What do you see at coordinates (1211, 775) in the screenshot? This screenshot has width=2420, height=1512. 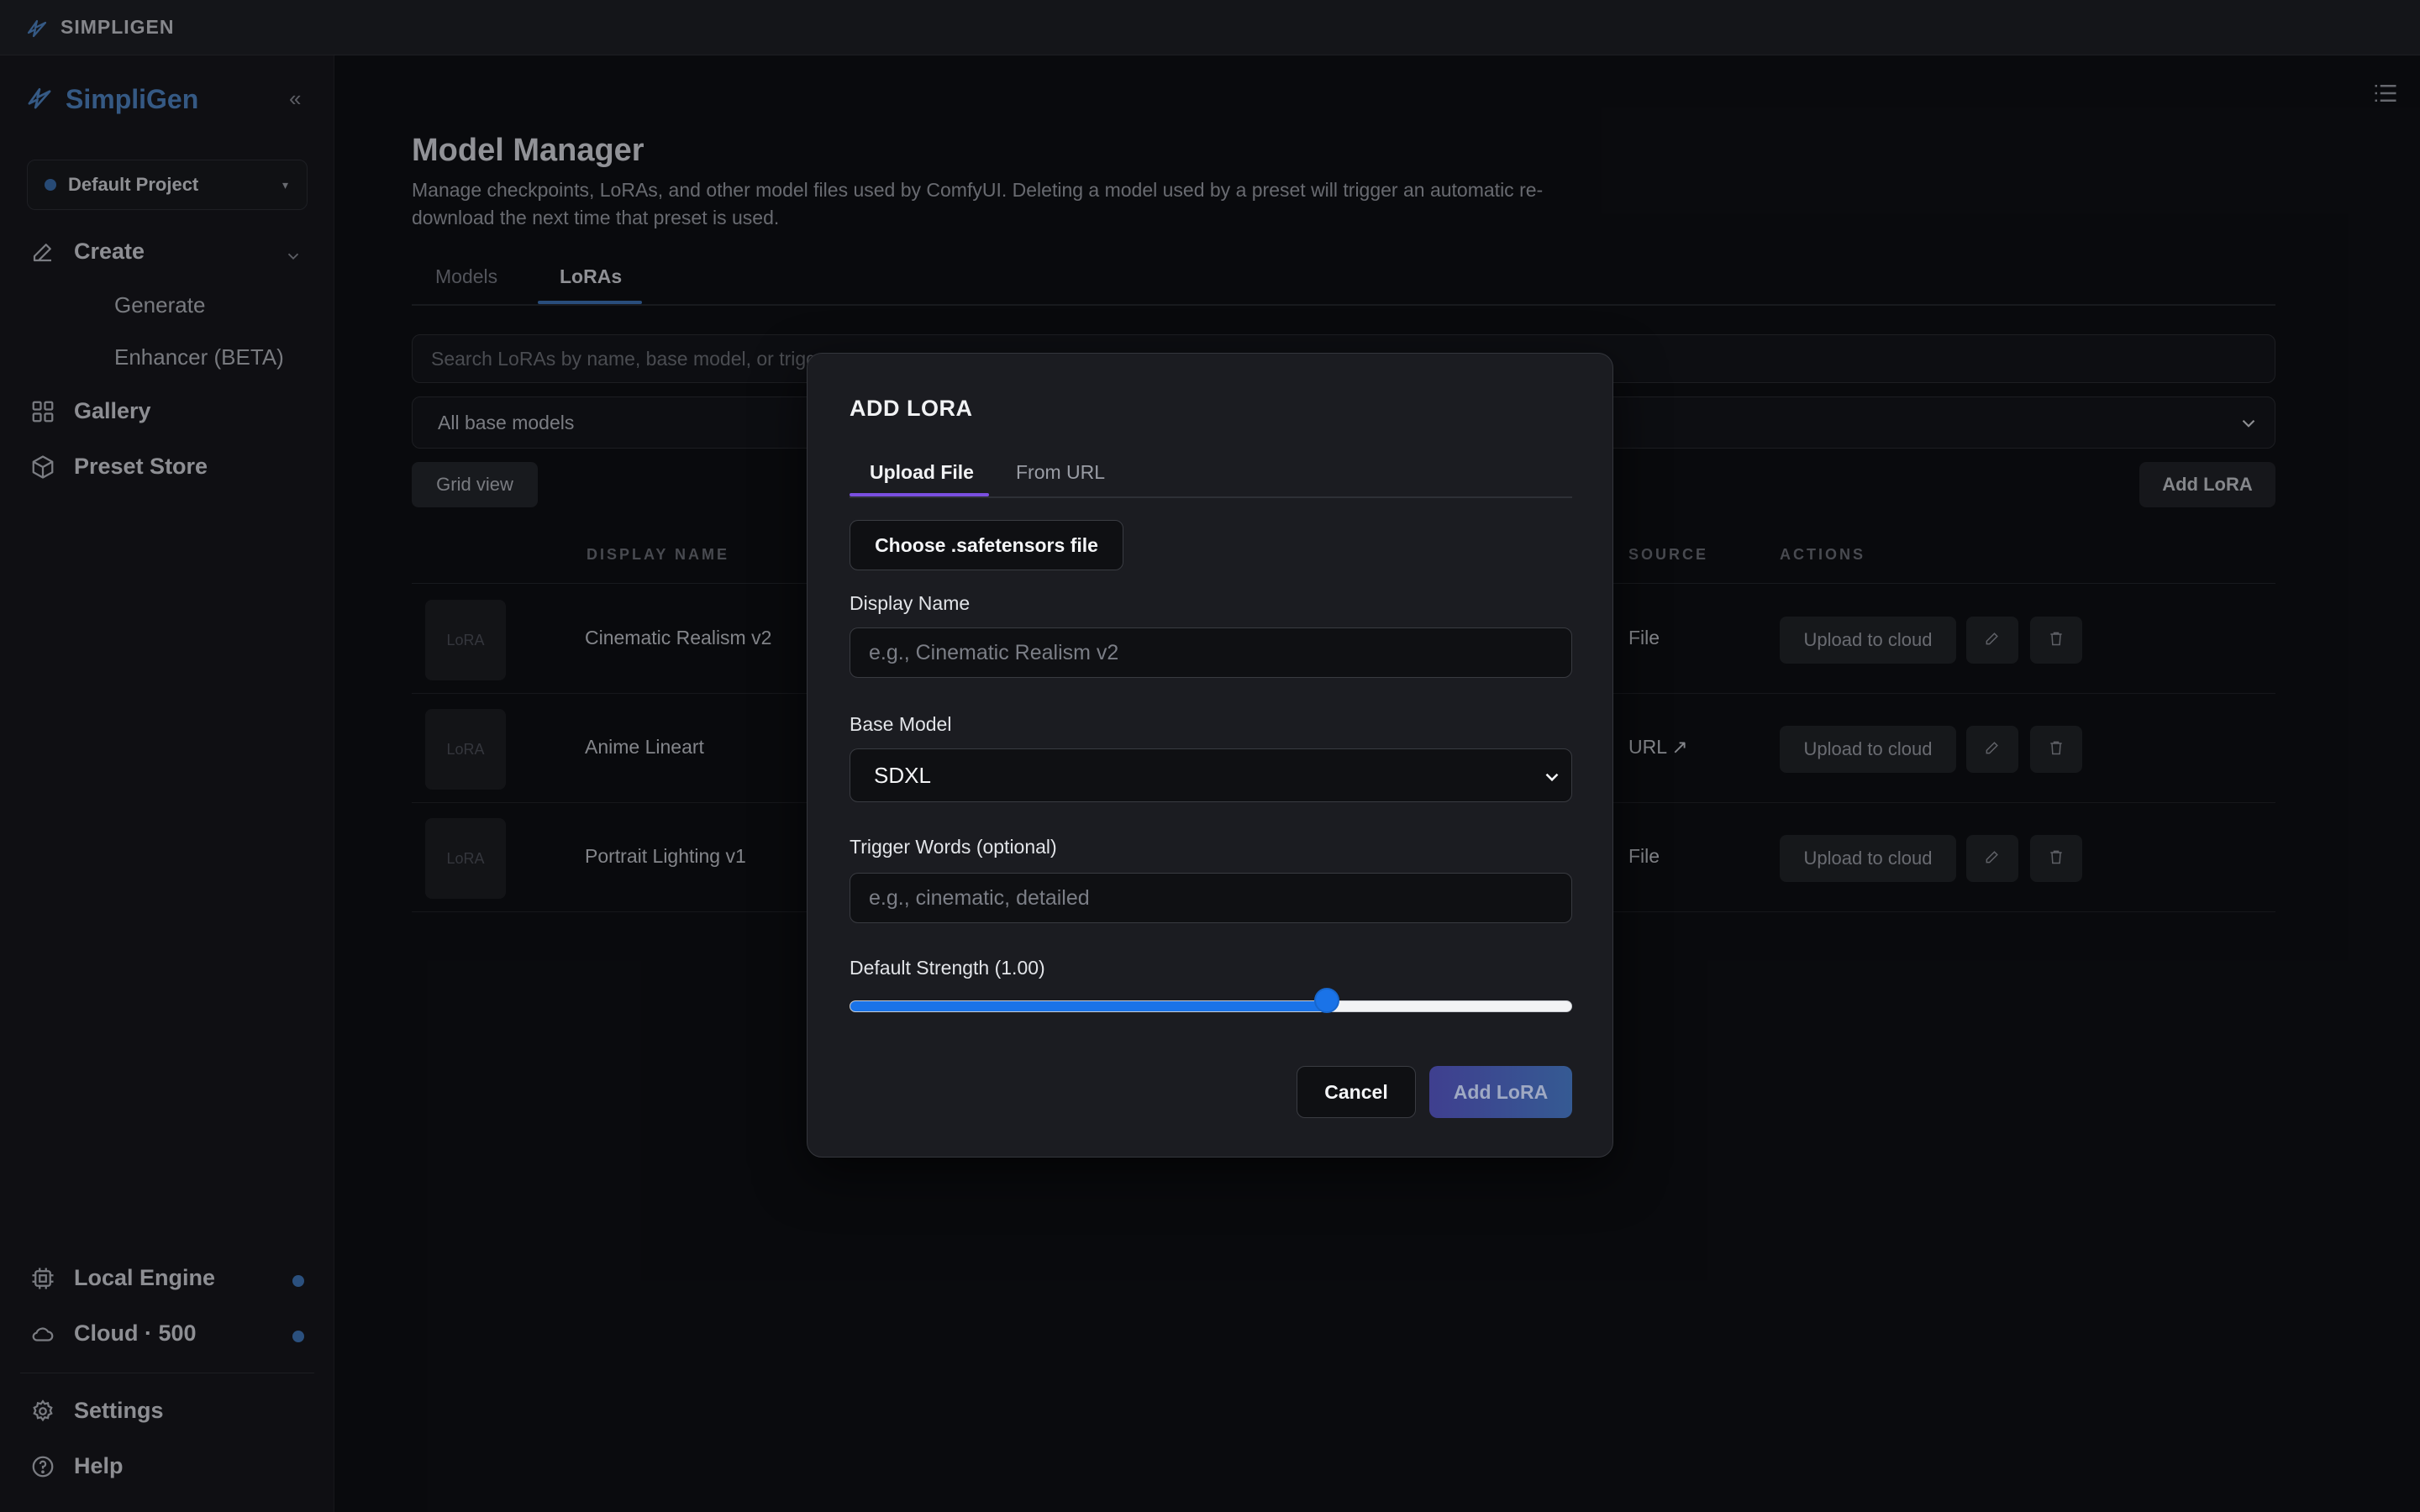 I see `base-model-select: SDXL` at bounding box center [1211, 775].